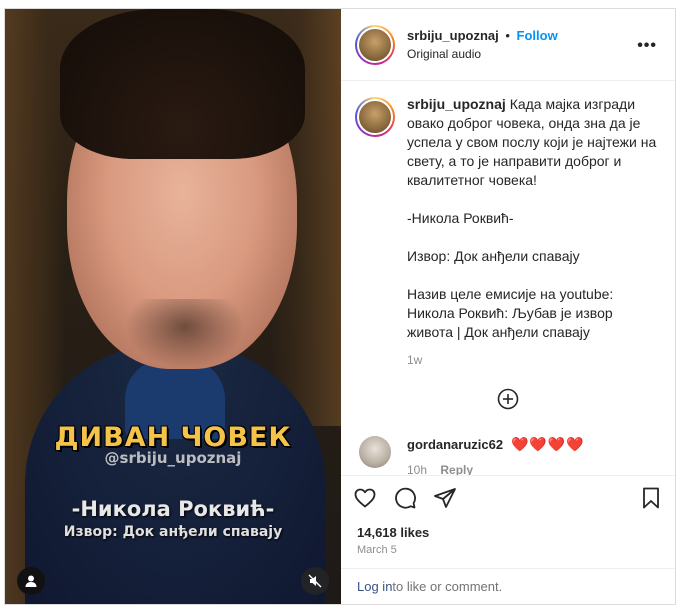 Image resolution: width=695 pixels, height=609 pixels. What do you see at coordinates (173, 532) in the screenshot?
I see `video-overlay-source: Извор: Док анђели спавају` at bounding box center [173, 532].